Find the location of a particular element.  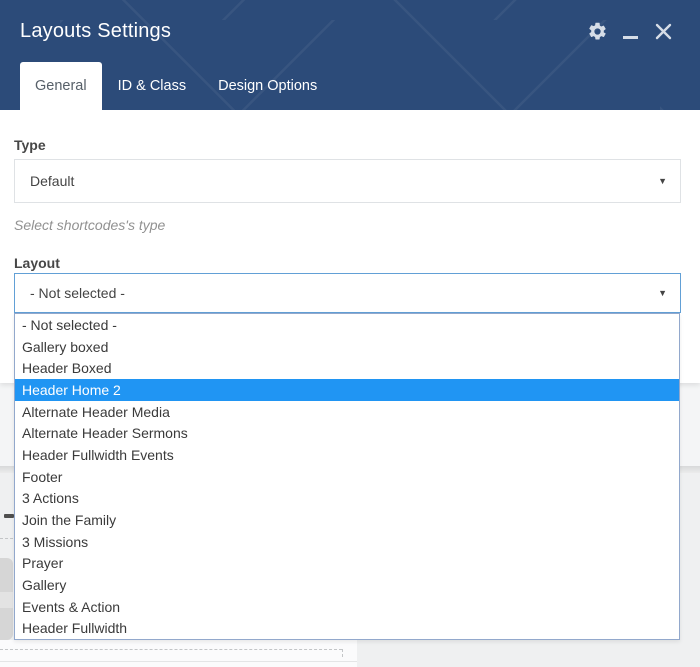

type-label: Type is located at coordinates (30, 145).